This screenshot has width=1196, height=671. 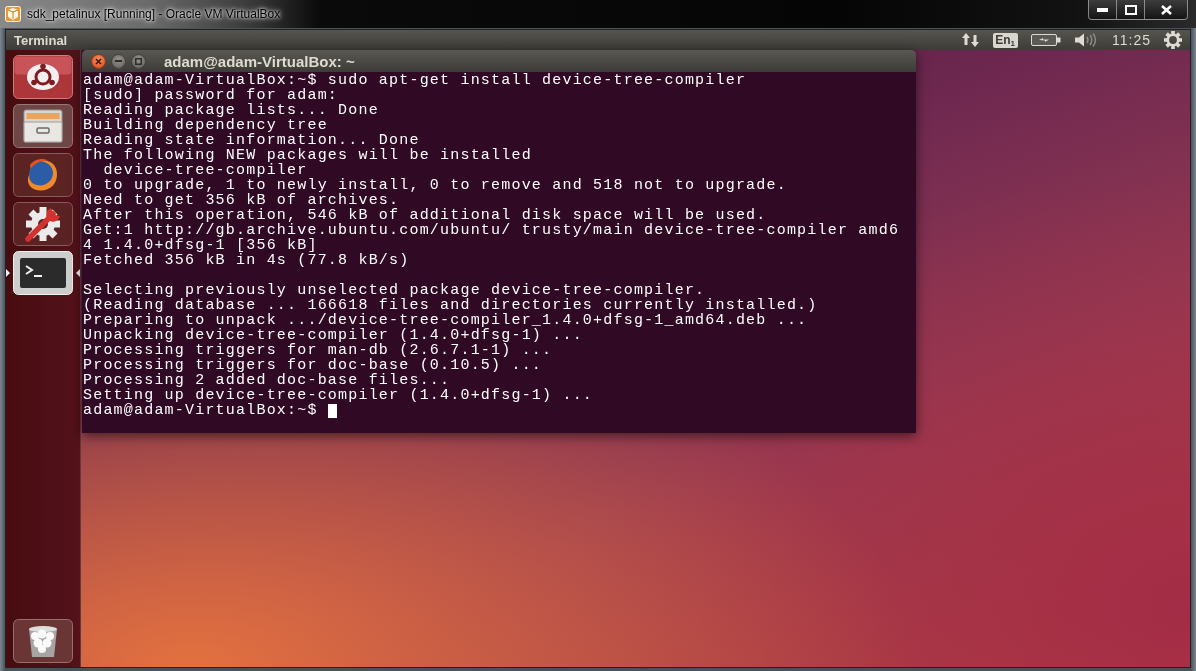 I want to click on updown-arrows-icon, so click(x=971, y=40).